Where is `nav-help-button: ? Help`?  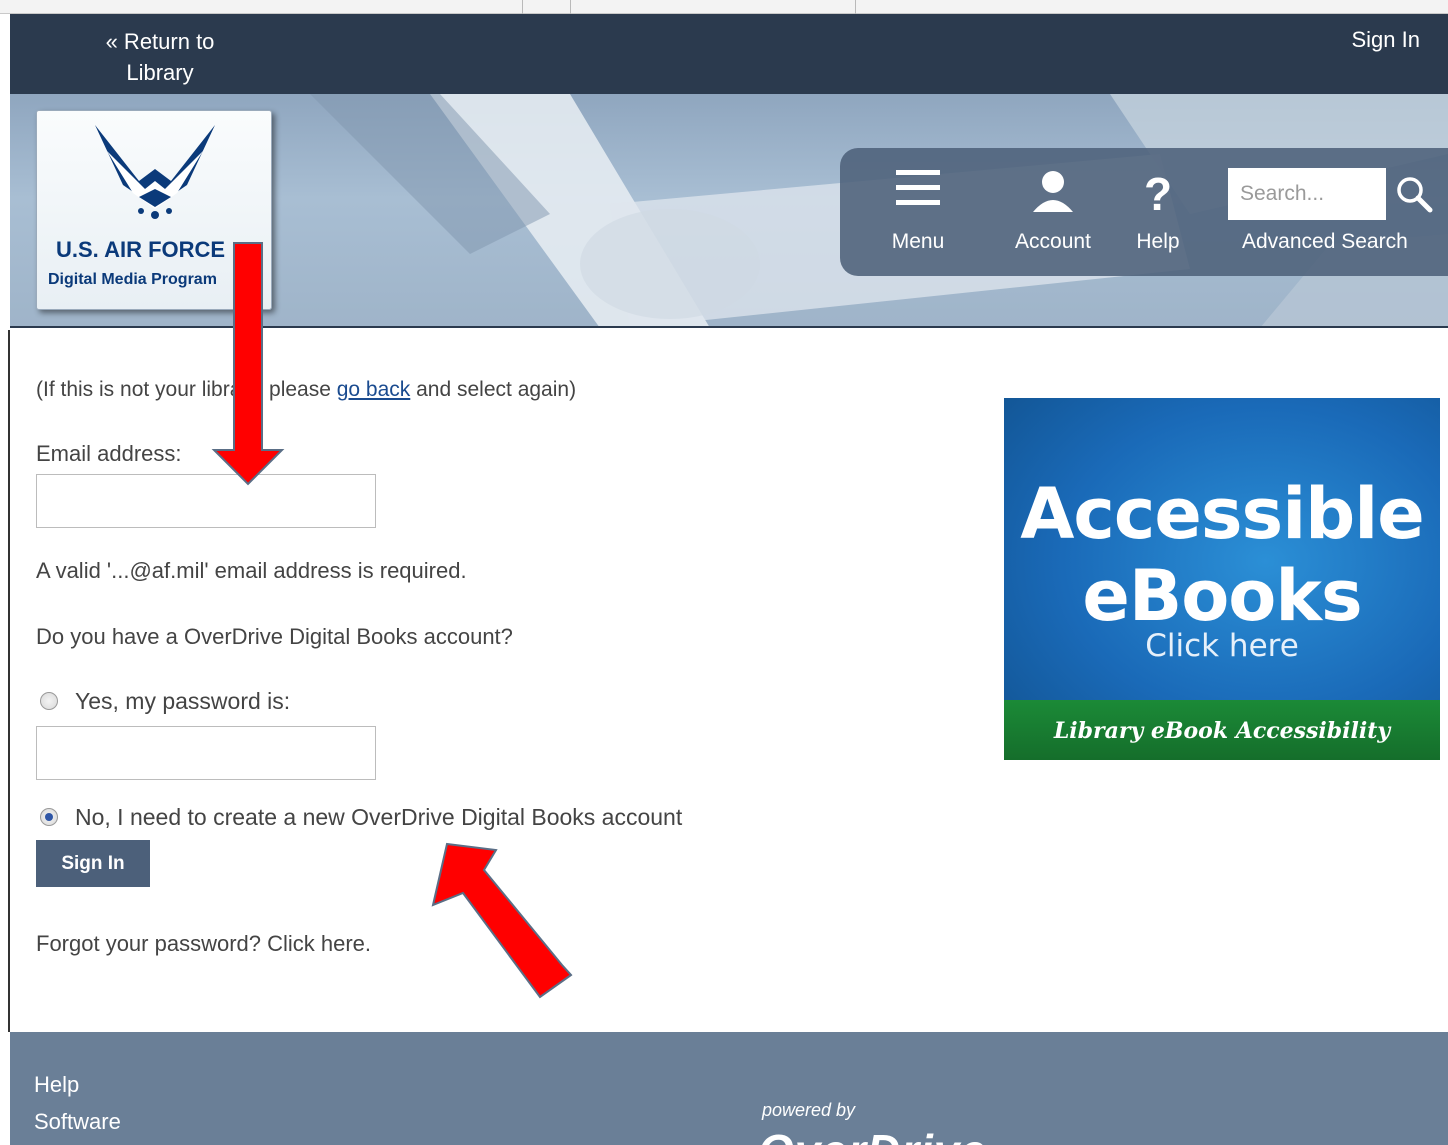 nav-help-button: ? Help is located at coordinates (1158, 212).